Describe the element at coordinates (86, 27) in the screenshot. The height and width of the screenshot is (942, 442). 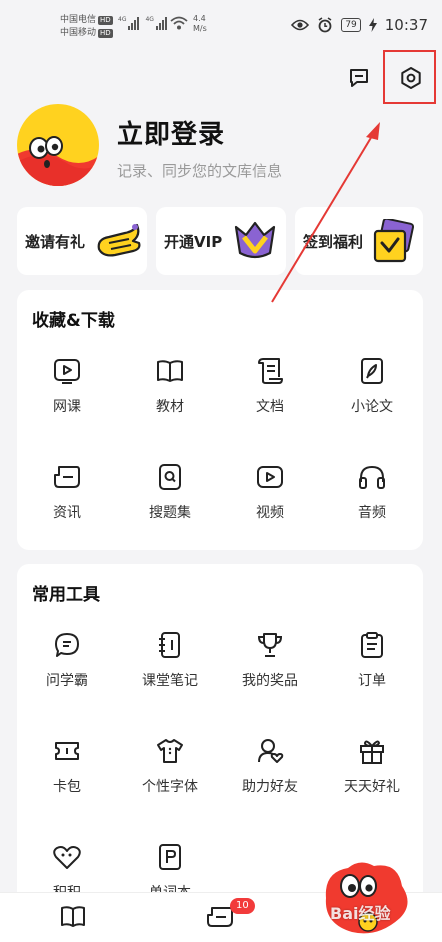
I see `carrier-info: 中国电信 HD 中国移动 HD` at that location.